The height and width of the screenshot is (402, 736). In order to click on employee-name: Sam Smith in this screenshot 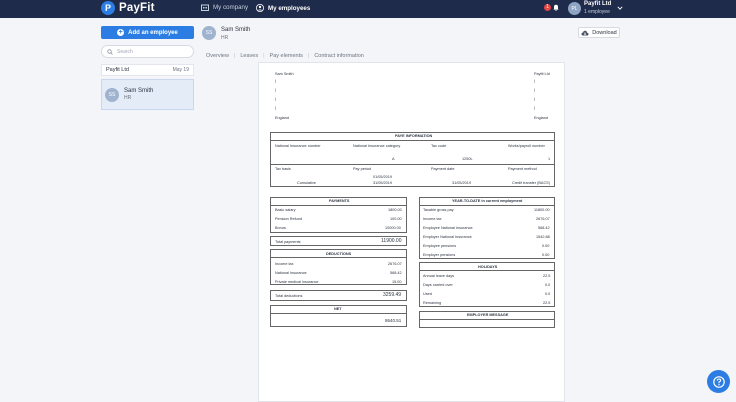, I will do `click(139, 91)`.